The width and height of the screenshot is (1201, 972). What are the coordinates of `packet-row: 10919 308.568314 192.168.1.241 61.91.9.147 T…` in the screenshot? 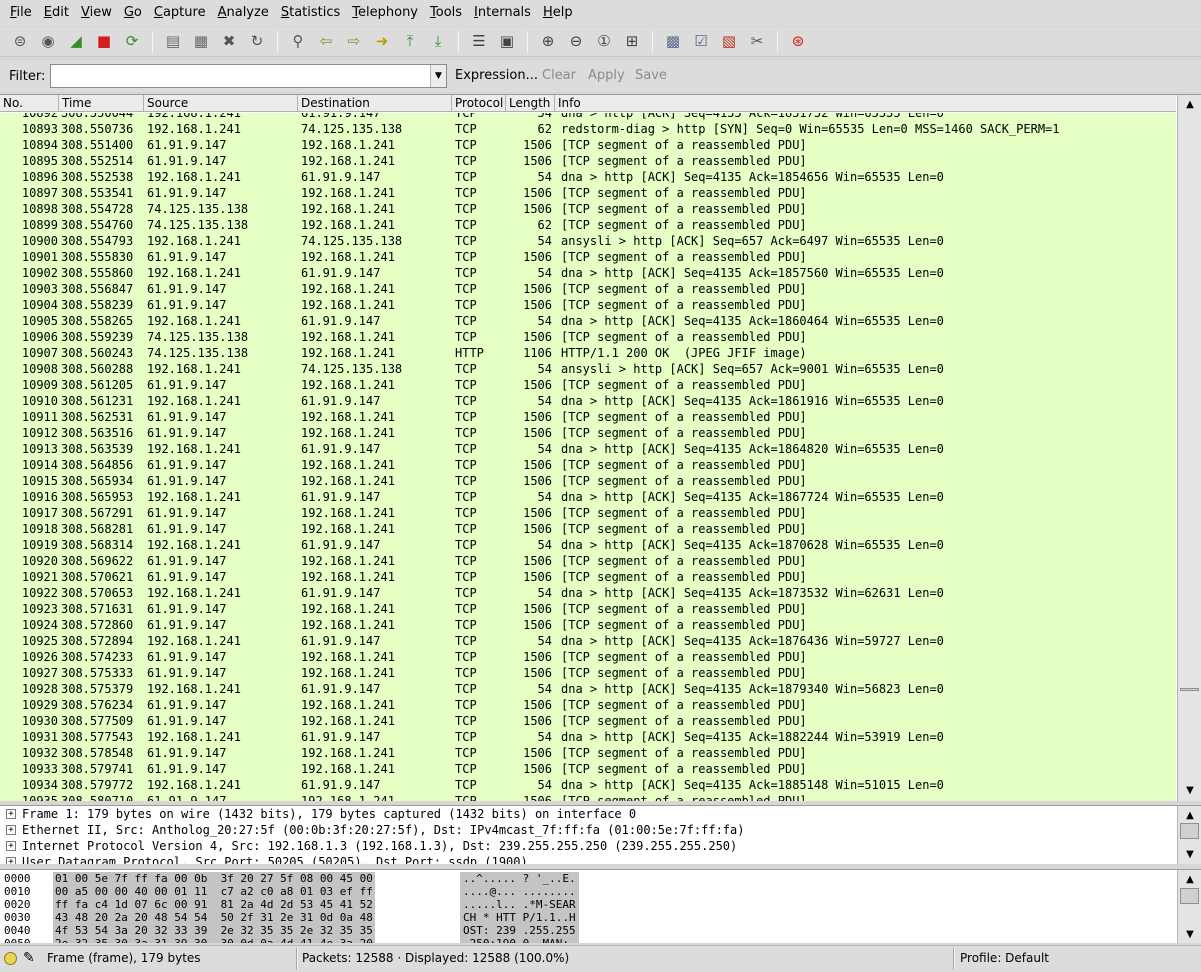 It's located at (588, 545).